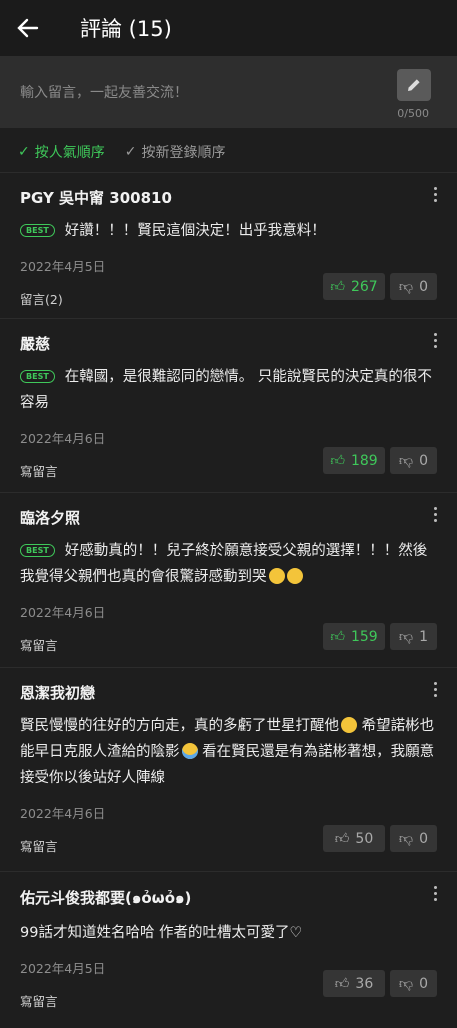  Describe the element at coordinates (354, 838) in the screenshot. I see `like-button: 👍︎ 50` at that location.